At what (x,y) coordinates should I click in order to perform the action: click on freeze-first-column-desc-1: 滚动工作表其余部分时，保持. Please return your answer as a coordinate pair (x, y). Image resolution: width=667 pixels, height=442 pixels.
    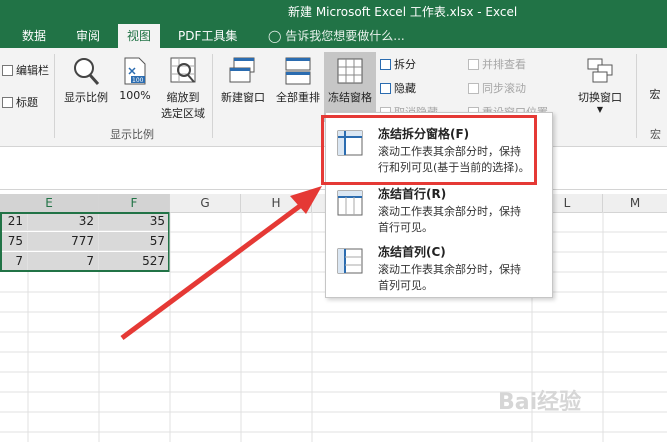
    Looking at the image, I should click on (449, 269).